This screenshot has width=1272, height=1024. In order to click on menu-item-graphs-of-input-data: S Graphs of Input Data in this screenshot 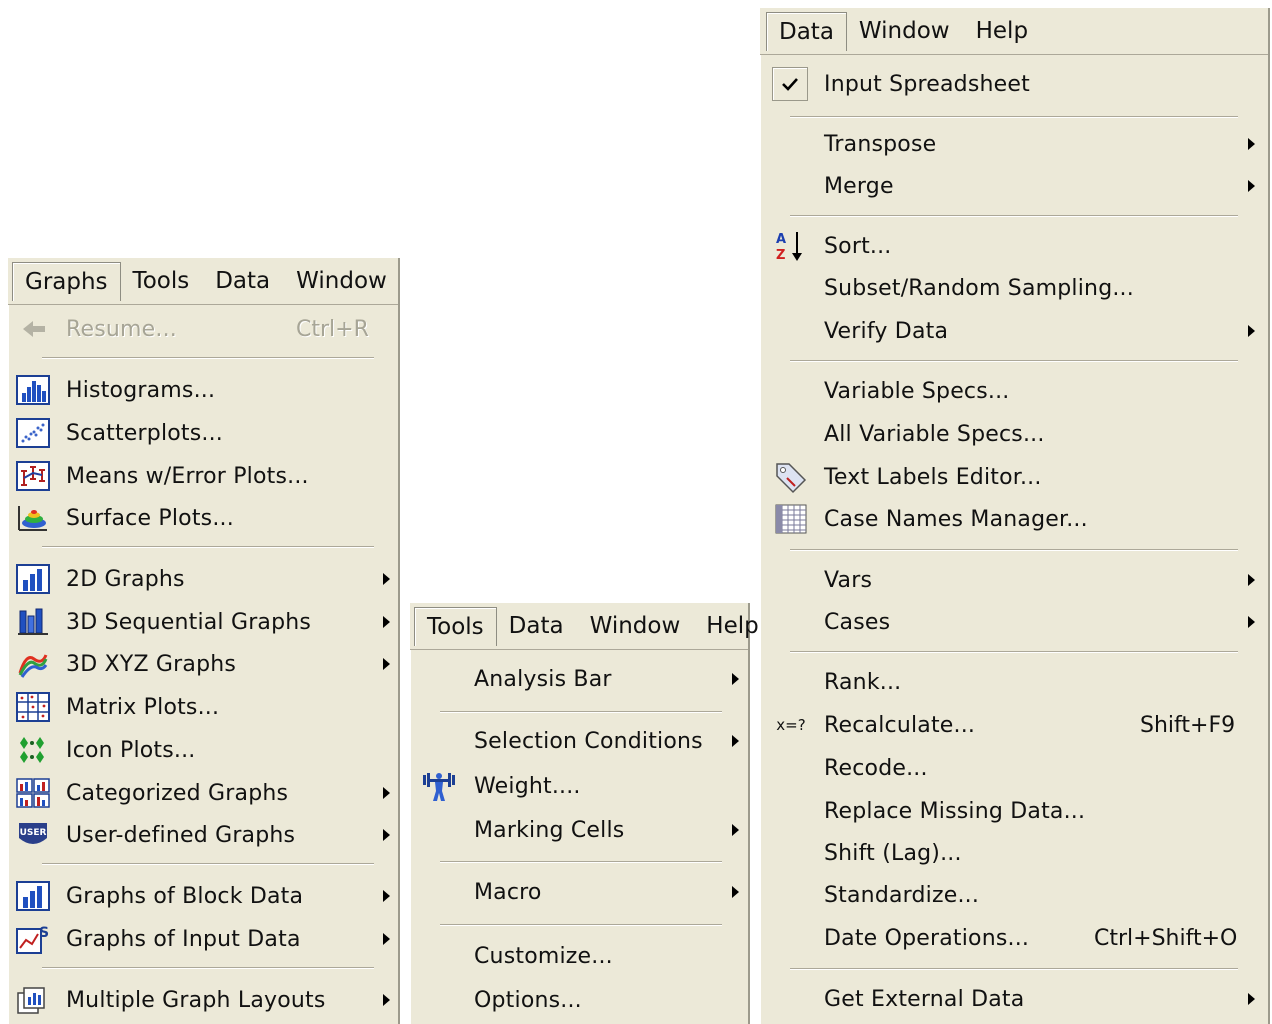, I will do `click(203, 939)`.